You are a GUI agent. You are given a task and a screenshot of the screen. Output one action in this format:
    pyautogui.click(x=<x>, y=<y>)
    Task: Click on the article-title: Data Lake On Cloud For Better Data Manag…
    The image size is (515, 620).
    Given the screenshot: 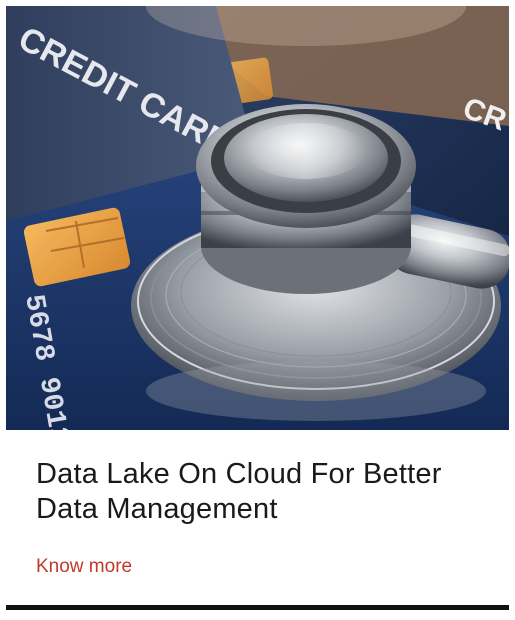 What is the action you would take?
    pyautogui.click(x=239, y=491)
    